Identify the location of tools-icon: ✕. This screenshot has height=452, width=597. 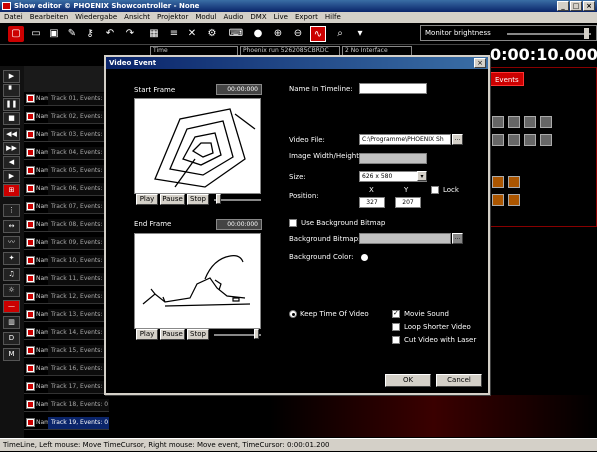
(192, 34).